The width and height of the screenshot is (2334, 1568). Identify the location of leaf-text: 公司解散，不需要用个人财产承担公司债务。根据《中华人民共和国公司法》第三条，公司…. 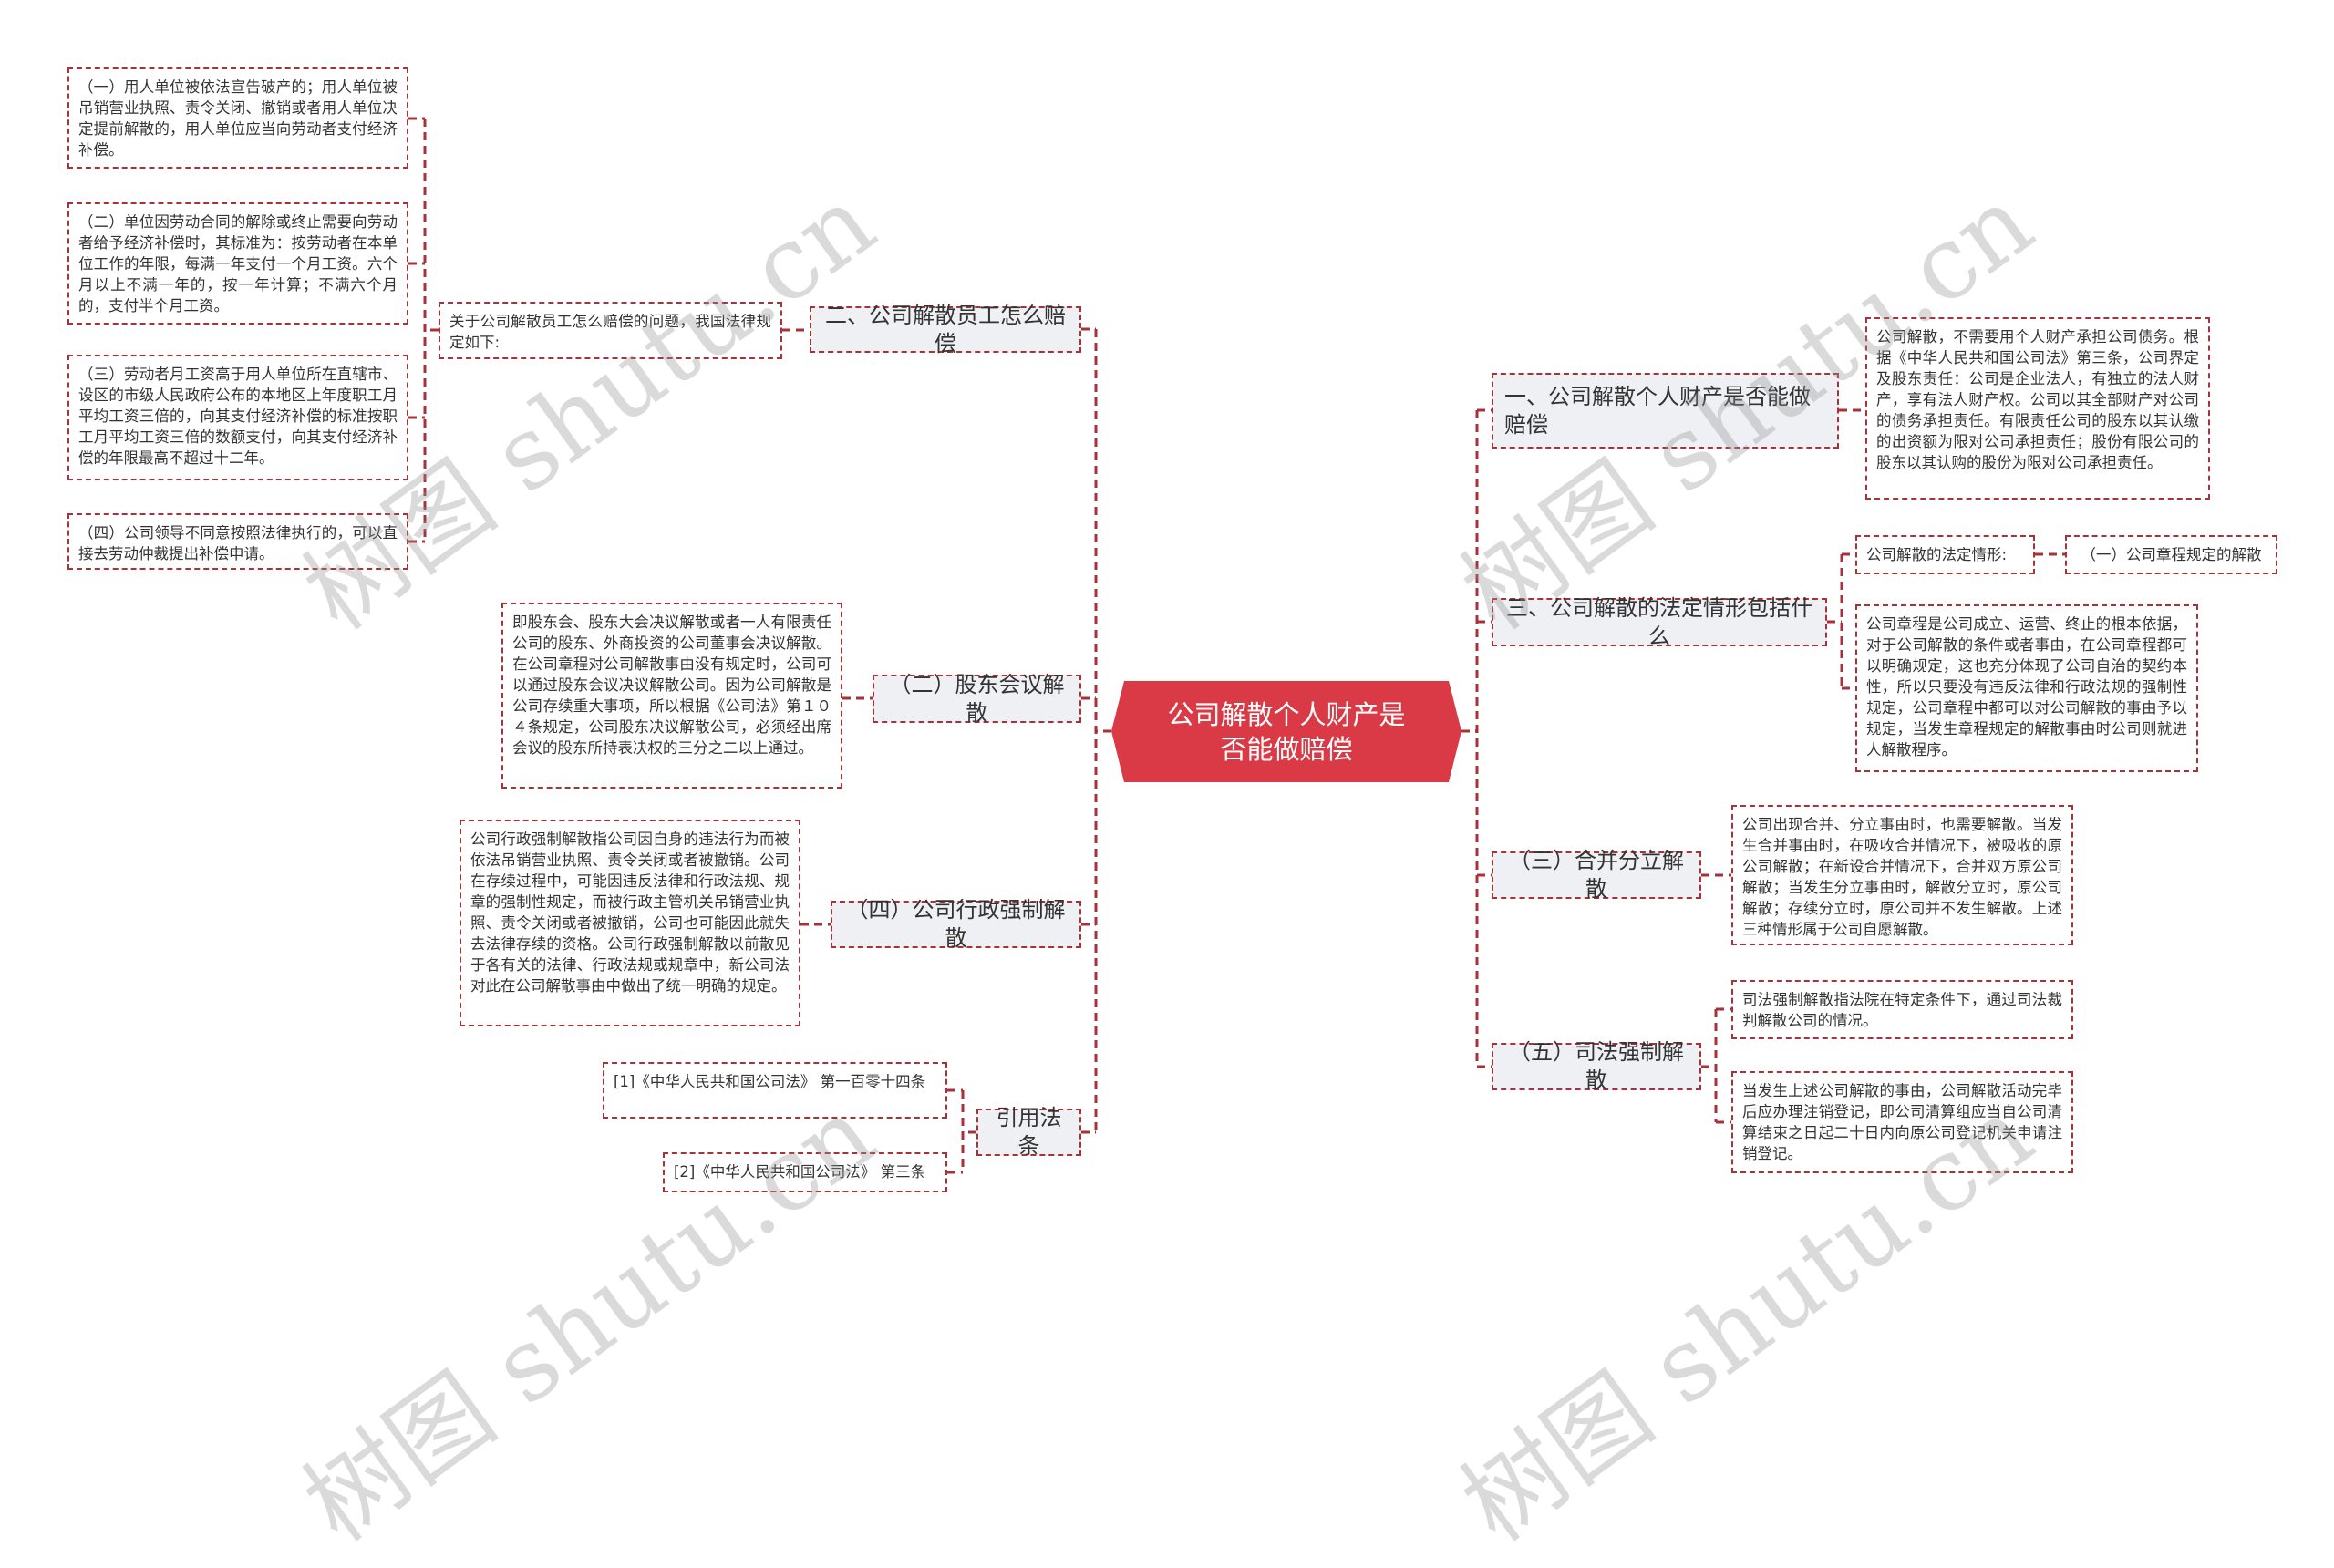
(2038, 399).